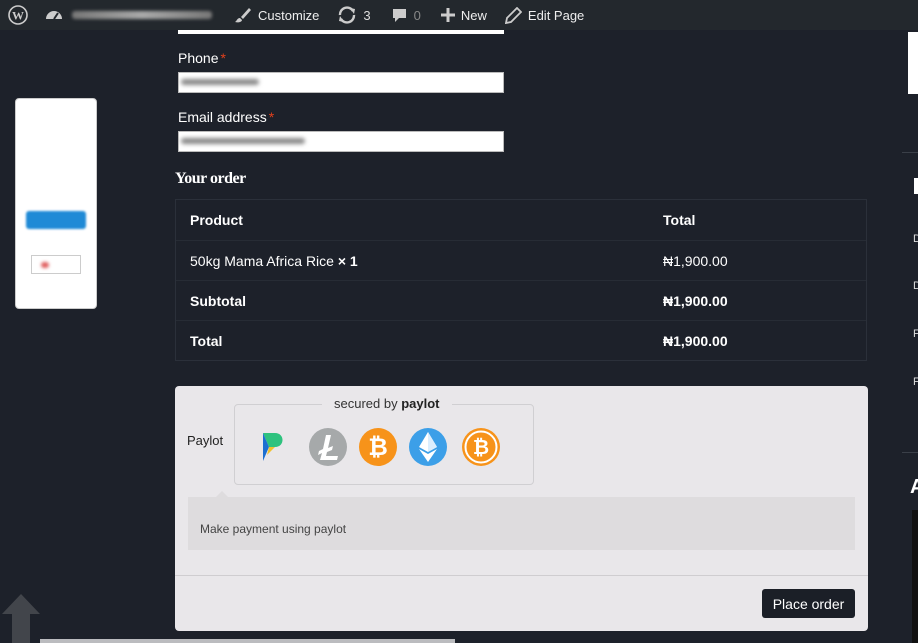 This screenshot has height=643, width=918. Describe the element at coordinates (679, 220) in the screenshot. I see `column-header-total: Total` at that location.